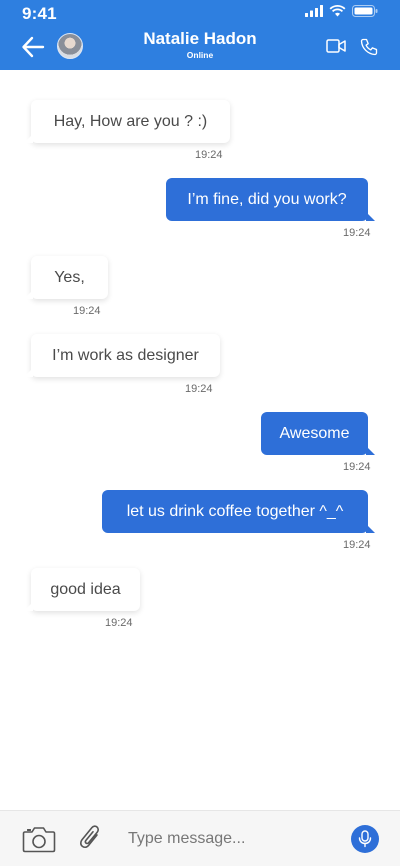  I want to click on contact-name: Natalie Hadon, so click(200, 38).